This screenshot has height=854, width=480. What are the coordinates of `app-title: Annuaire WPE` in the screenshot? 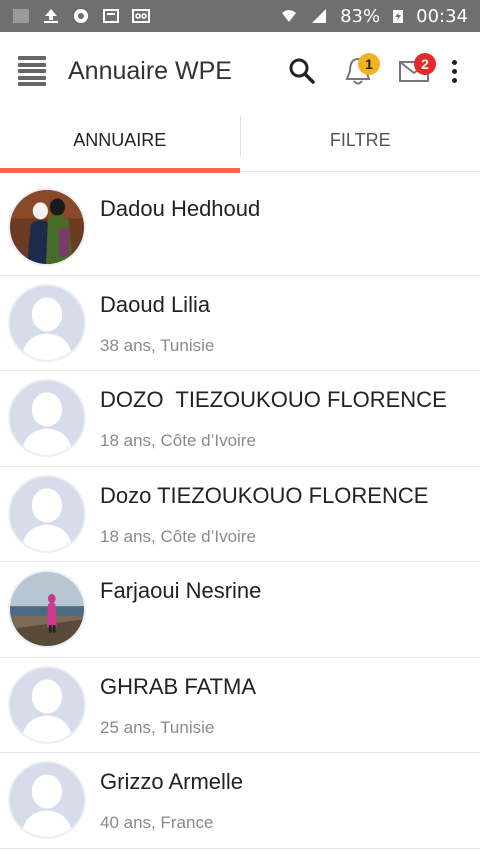 It's located at (150, 70).